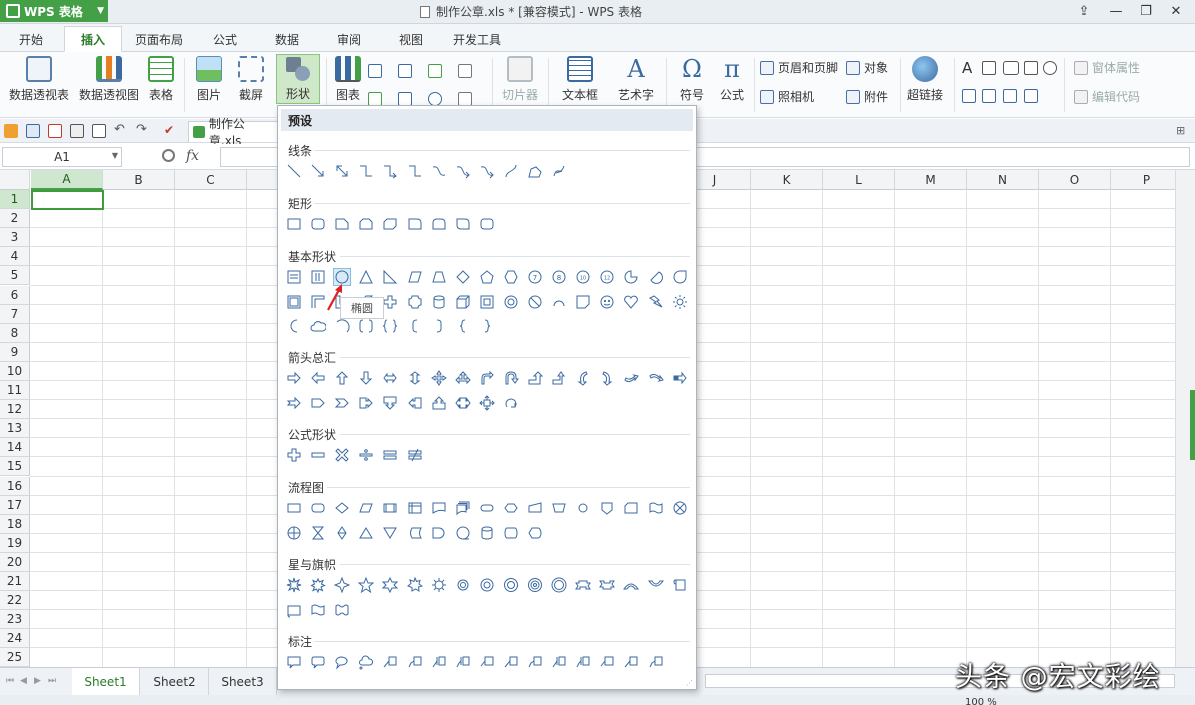  Describe the element at coordinates (366, 224) in the screenshot. I see `shape-snip2-icon` at that location.